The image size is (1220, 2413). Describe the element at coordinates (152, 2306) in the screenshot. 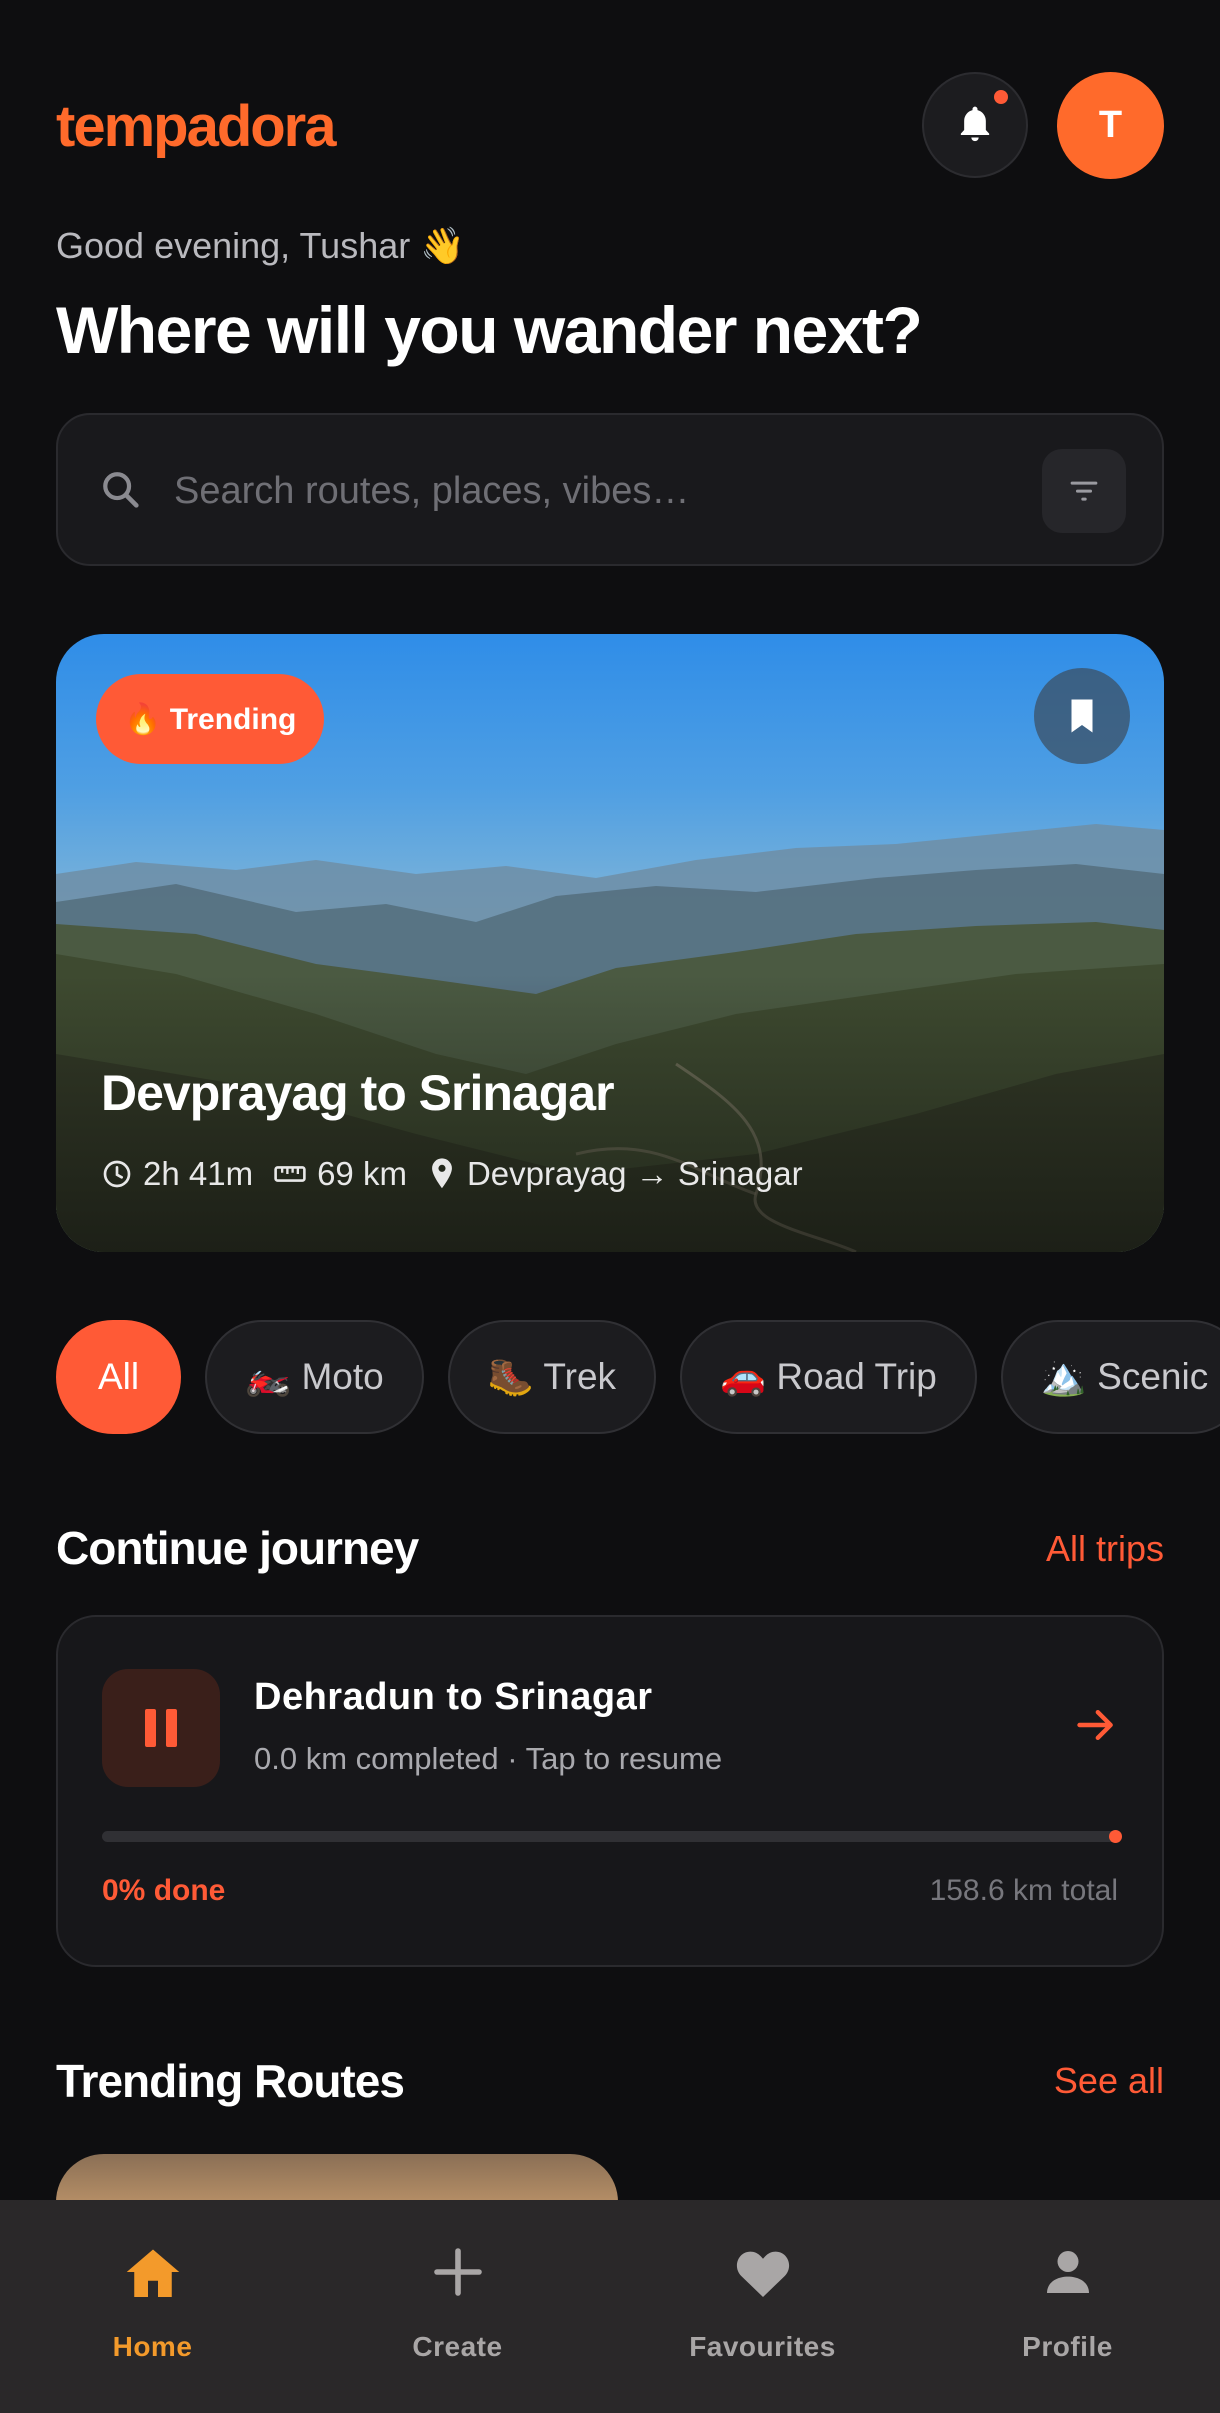

I see `nav-home: Home` at that location.